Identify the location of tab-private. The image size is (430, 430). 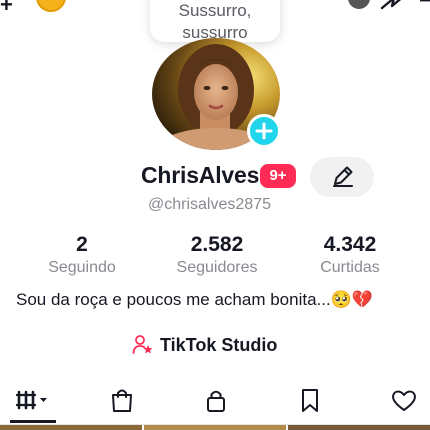
(216, 400).